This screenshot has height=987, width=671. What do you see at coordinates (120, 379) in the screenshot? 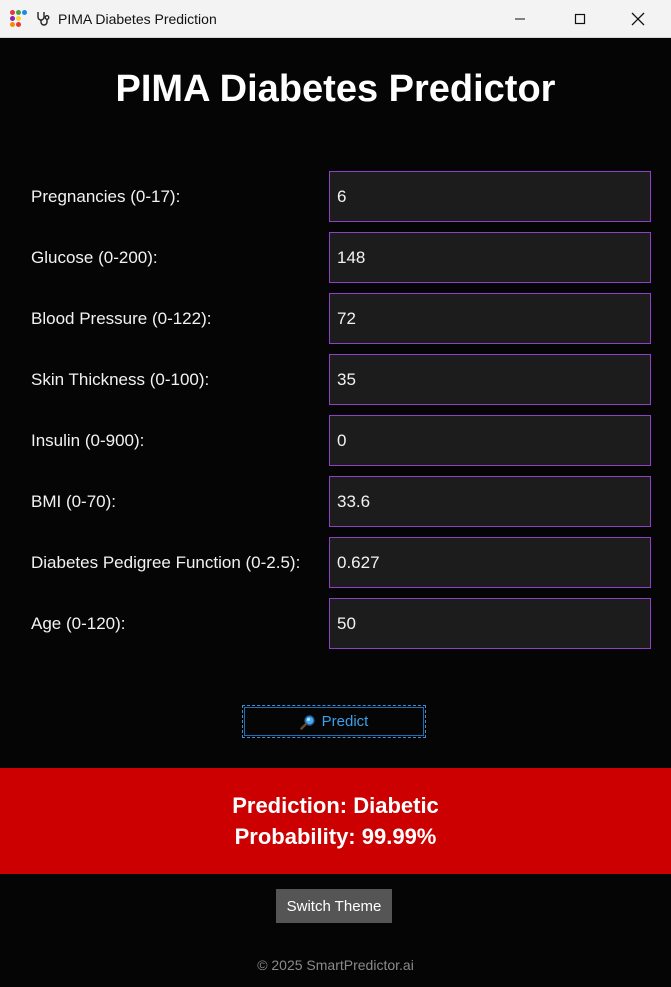
I see `skin-thickness-label: Skin Thickness (0-100):` at bounding box center [120, 379].